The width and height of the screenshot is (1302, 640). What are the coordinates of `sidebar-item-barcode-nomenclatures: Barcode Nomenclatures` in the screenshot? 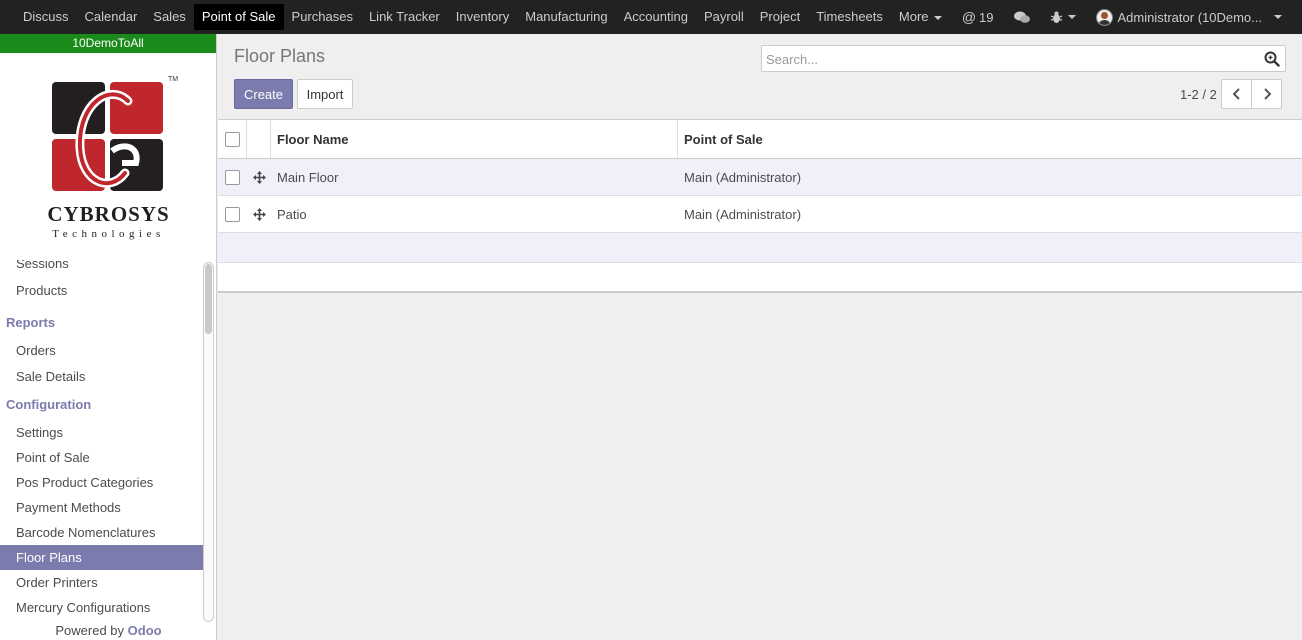 It's located at (102, 532).